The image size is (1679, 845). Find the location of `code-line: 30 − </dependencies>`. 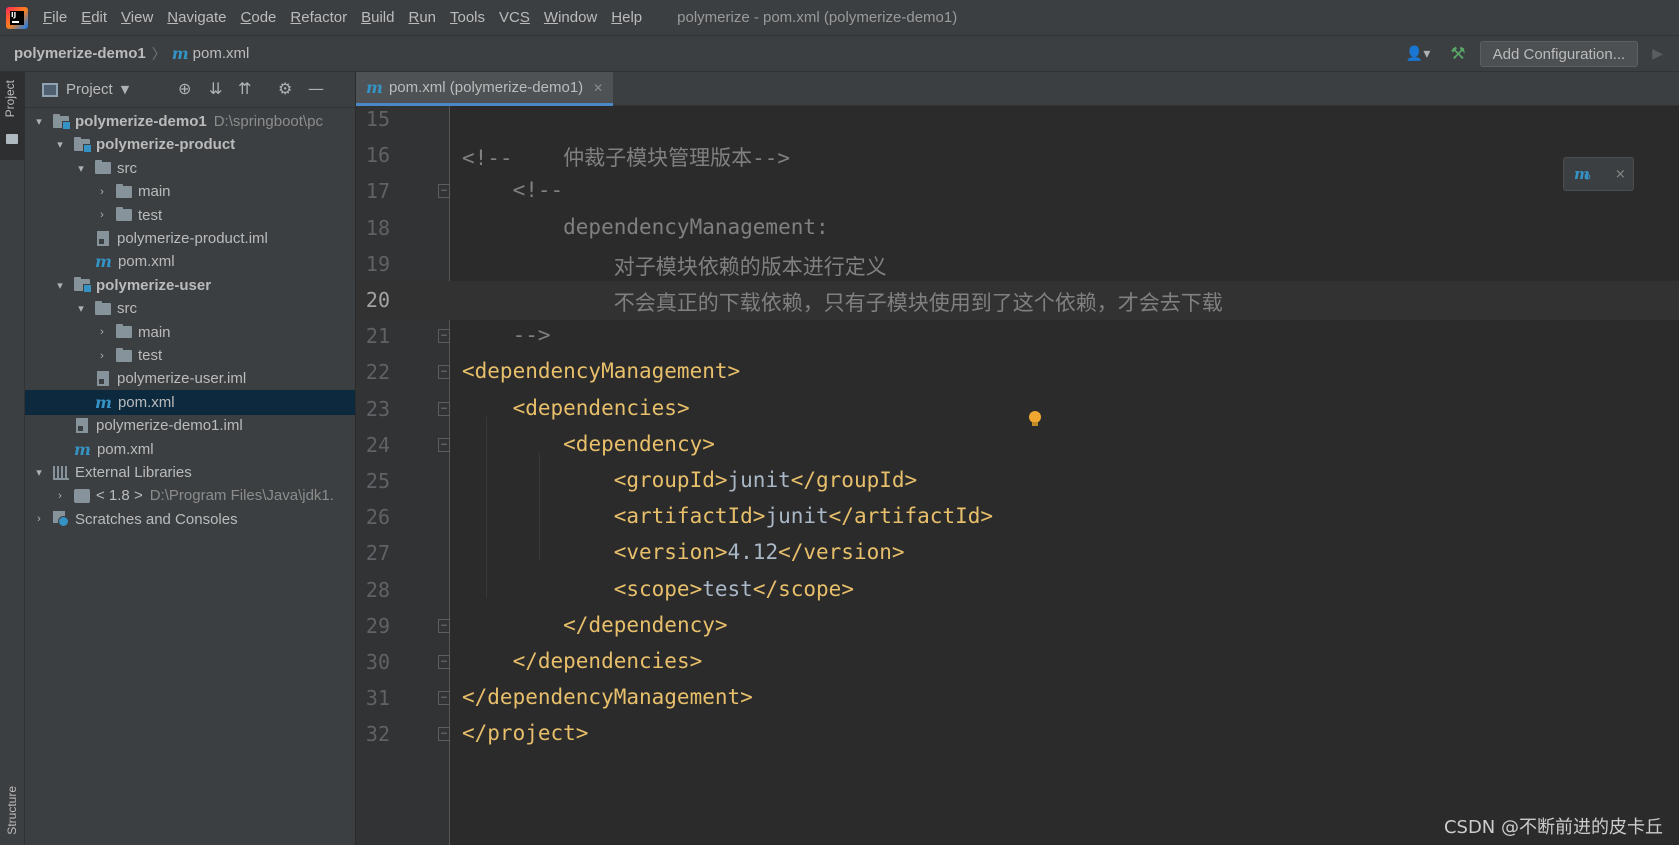

code-line: 30 − </dependencies> is located at coordinates (1017, 662).